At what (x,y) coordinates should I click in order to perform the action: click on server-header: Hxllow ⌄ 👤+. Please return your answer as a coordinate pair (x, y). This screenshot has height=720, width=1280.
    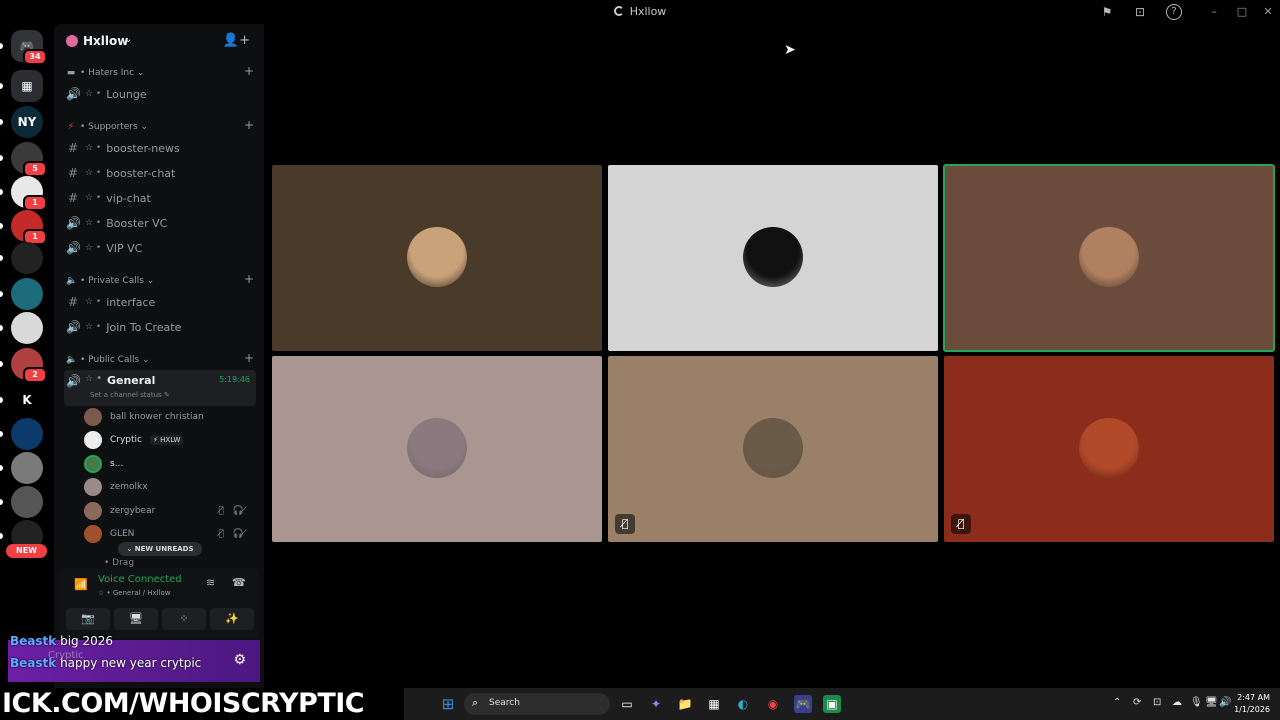
    Looking at the image, I should click on (159, 41).